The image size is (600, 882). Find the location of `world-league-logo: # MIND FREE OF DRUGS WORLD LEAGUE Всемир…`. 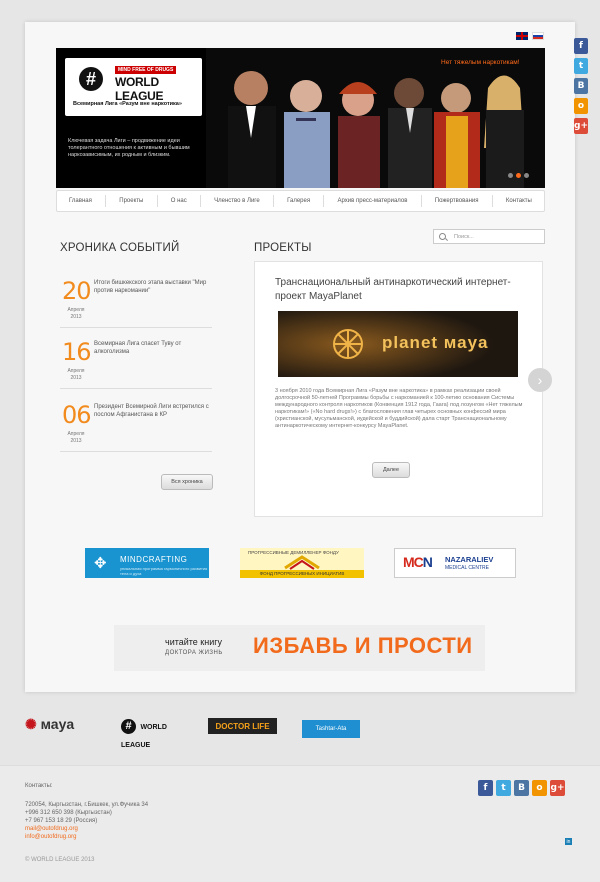

world-league-logo: # MIND FREE OF DRUGS WORLD LEAGUE Всемир… is located at coordinates (133, 87).